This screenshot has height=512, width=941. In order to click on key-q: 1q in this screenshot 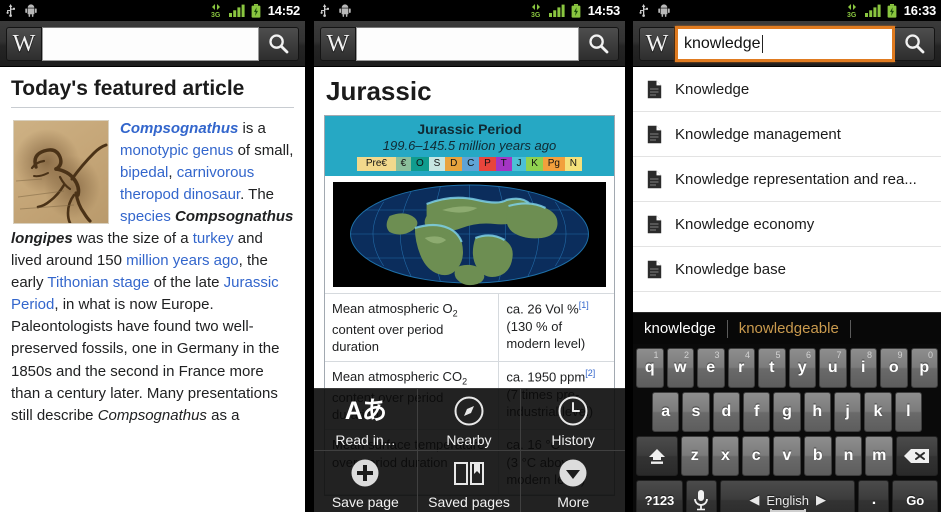, I will do `click(650, 368)`.